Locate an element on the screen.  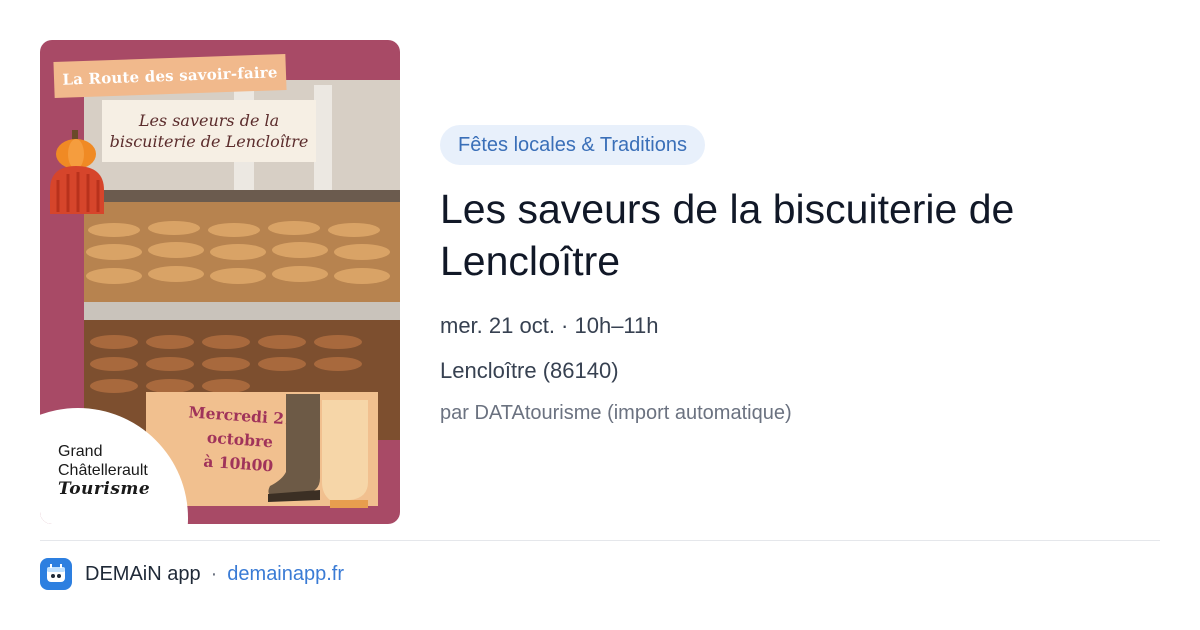
poster-title-line2: biscuiterie de Lencloître is located at coordinates (209, 141).